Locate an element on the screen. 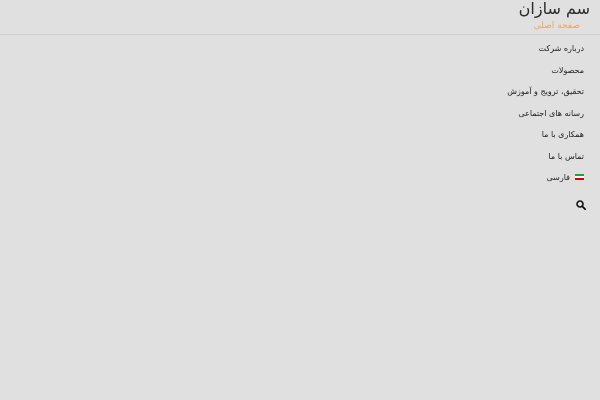 The width and height of the screenshot is (600, 400). menu-item-research: تحقیق، ترویج و آموزش is located at coordinates (545, 92).